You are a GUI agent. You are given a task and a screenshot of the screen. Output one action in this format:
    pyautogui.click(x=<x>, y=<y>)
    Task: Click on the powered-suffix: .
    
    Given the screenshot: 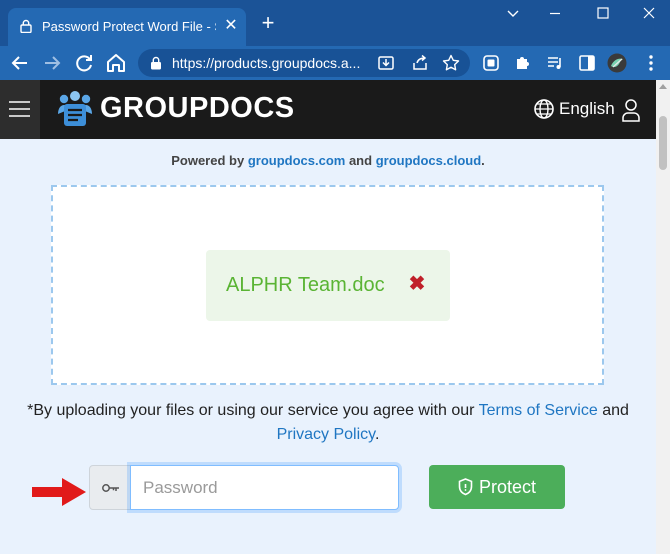 What is the action you would take?
    pyautogui.click(x=483, y=160)
    